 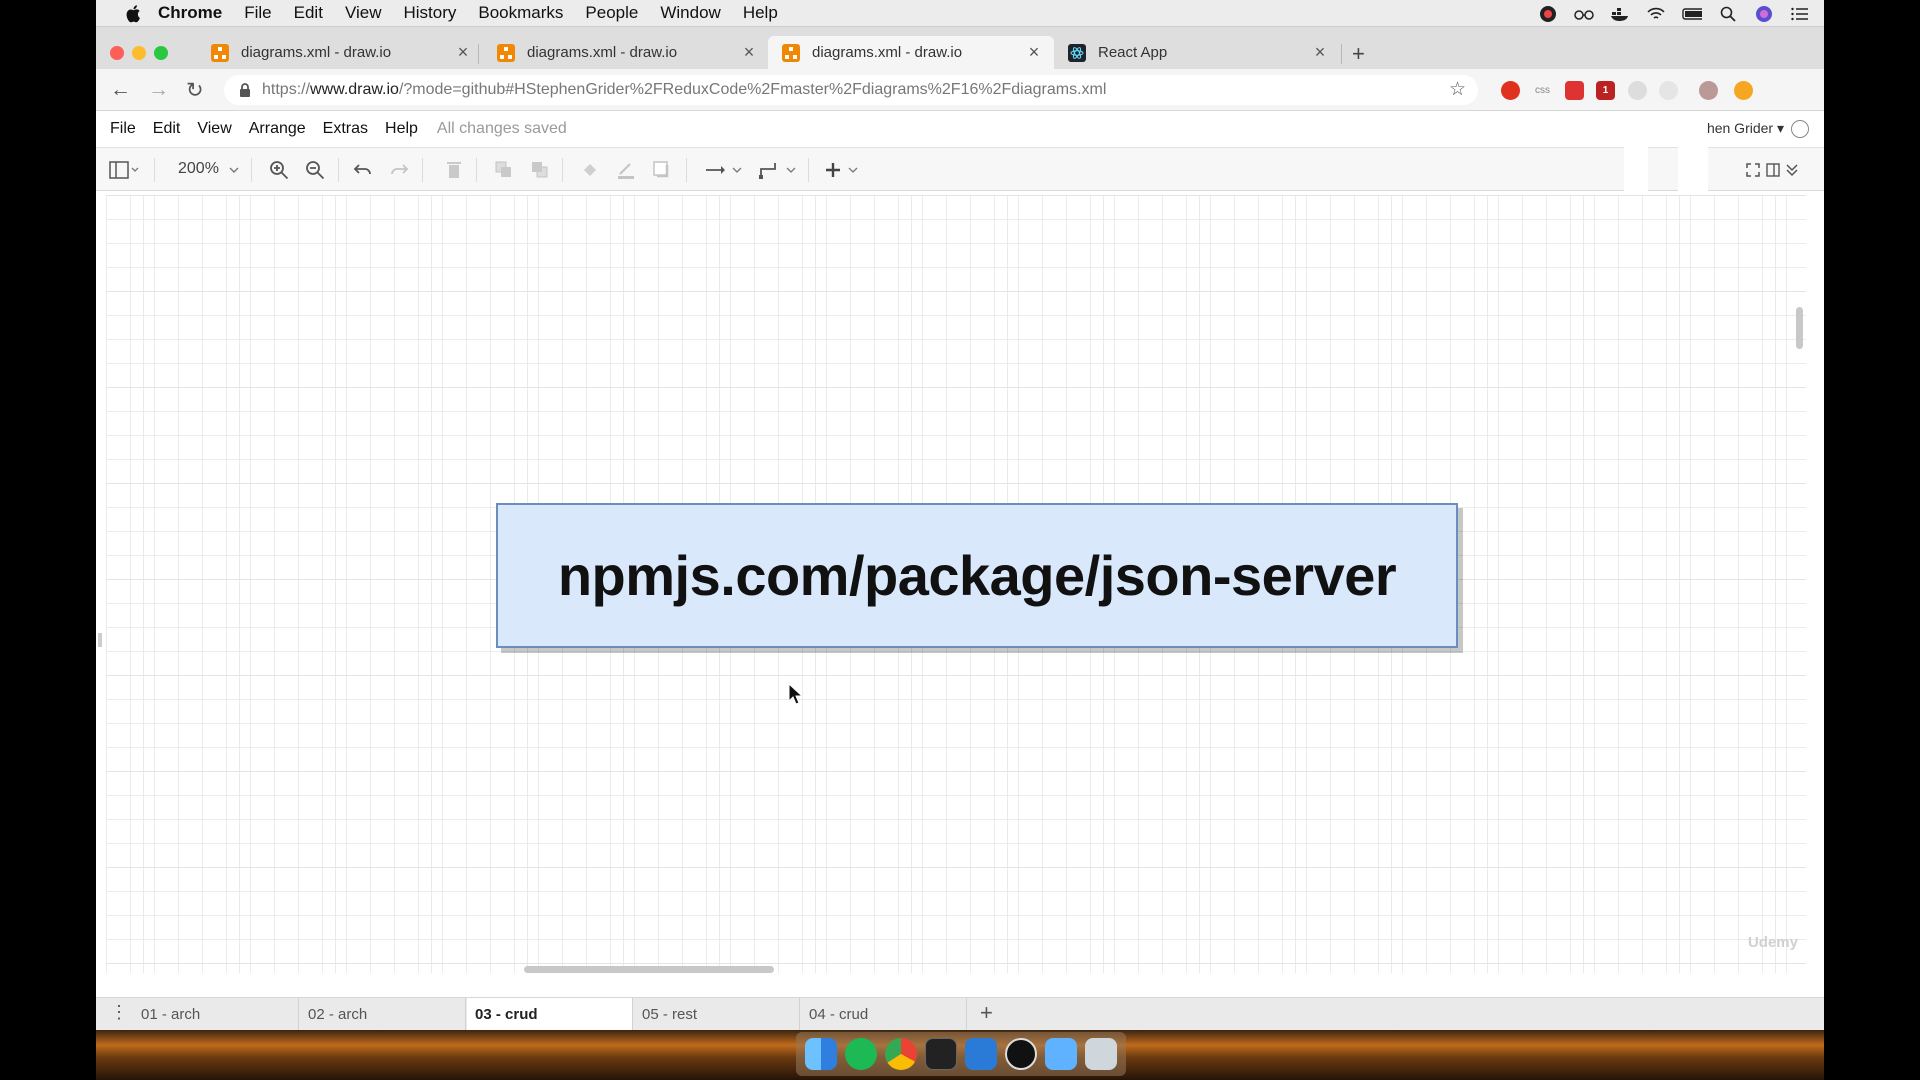 What do you see at coordinates (1745, 128) in the screenshot?
I see `user-menu: hen Grider ▾` at bounding box center [1745, 128].